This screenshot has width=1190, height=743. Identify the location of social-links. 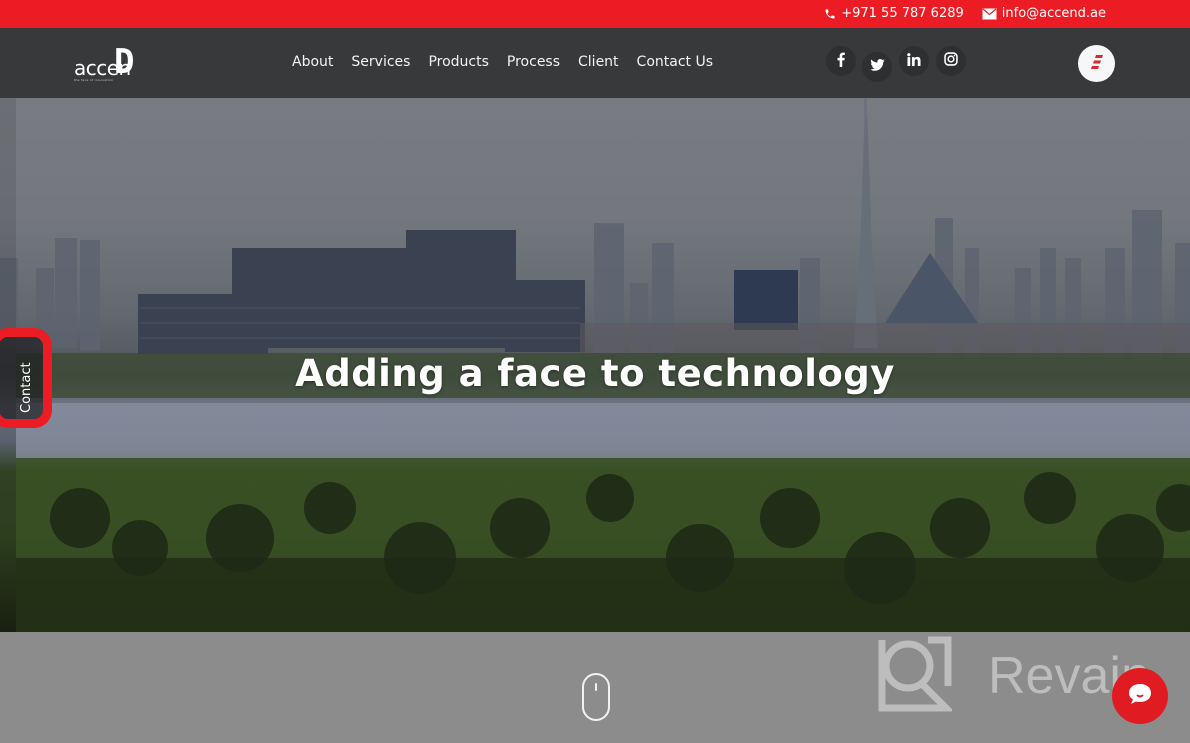
(901, 66).